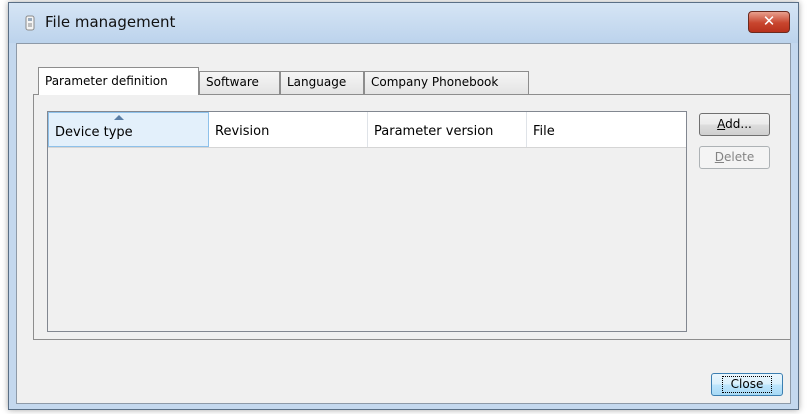 Image resolution: width=807 pixels, height=414 pixels. I want to click on tab-label: Parameter definition, so click(106, 81).